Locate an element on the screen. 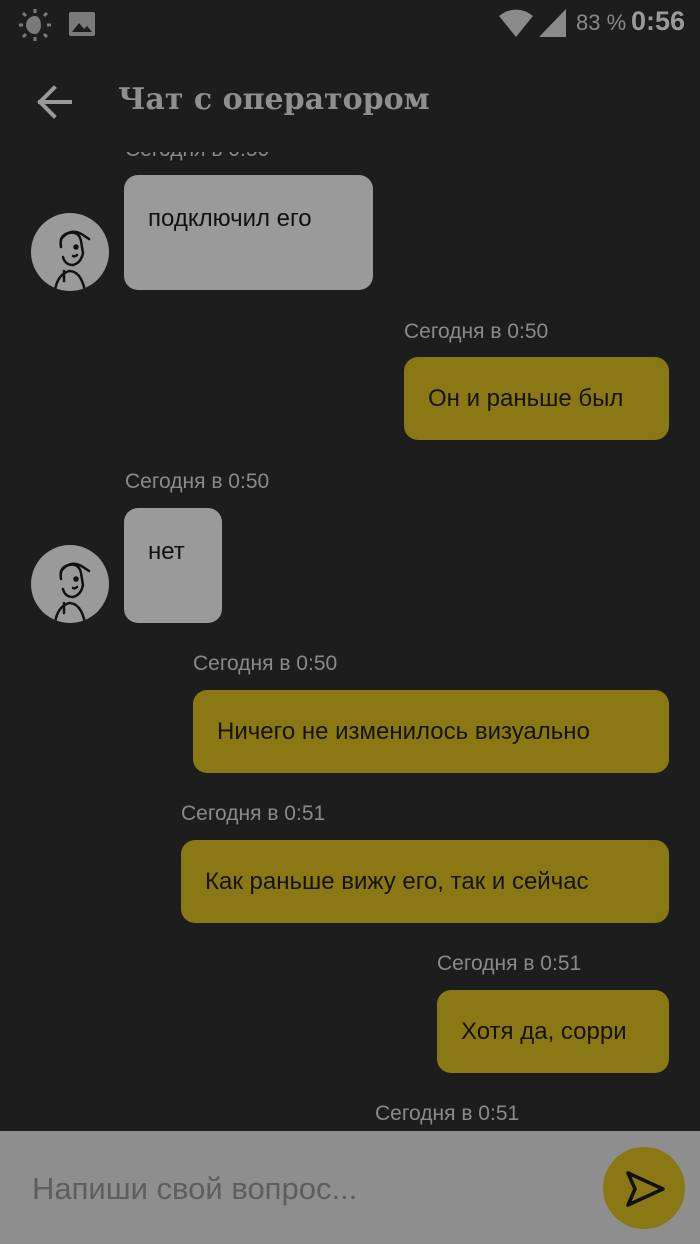 The height and width of the screenshot is (1244, 700). page-title: Чат с оператором is located at coordinates (274, 99).